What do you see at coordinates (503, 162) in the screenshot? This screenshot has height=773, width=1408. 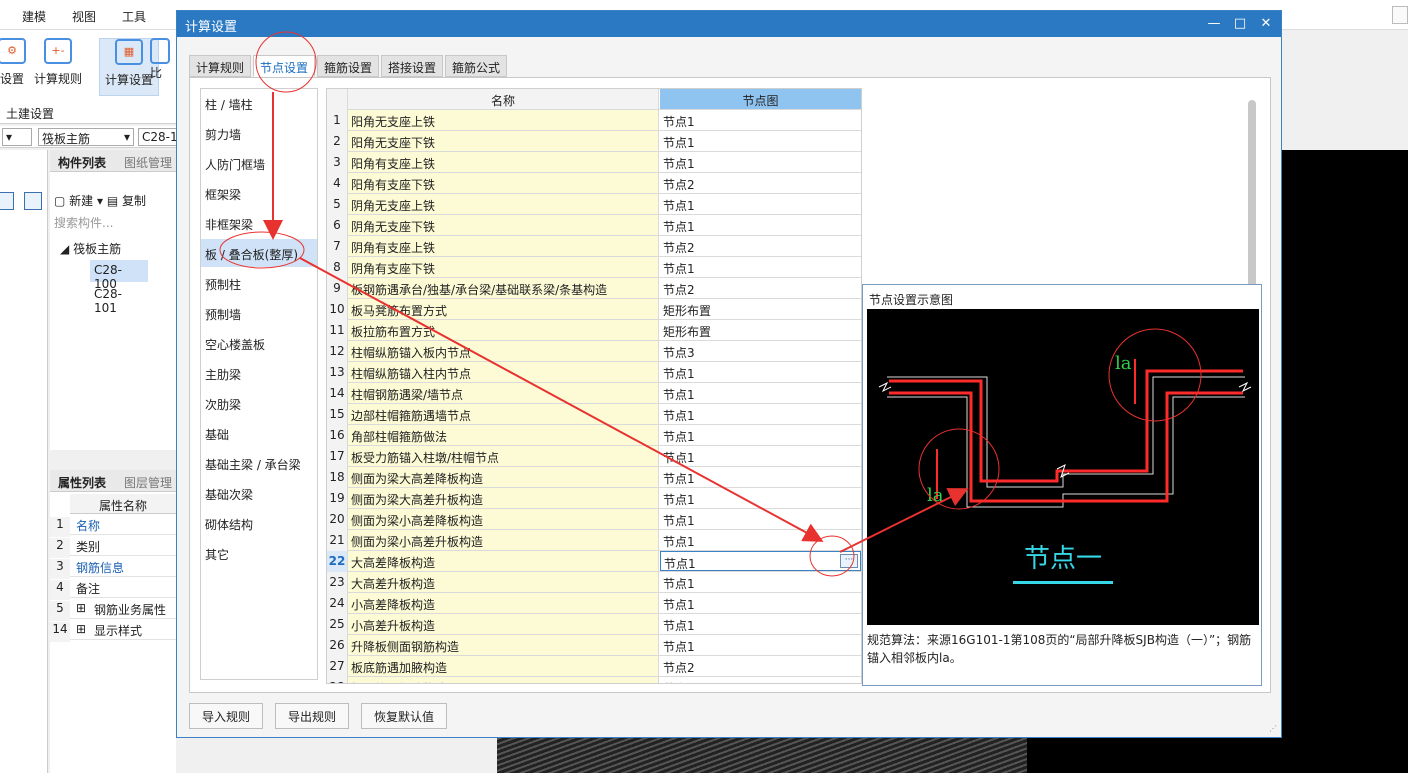 I see `row-name-cell: 阳角有支座上铁` at bounding box center [503, 162].